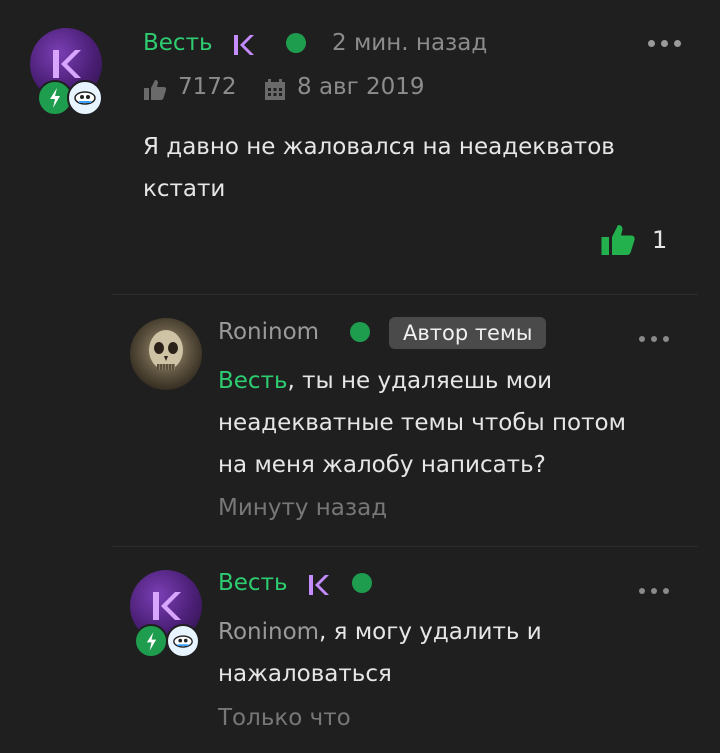 This screenshot has width=720, height=753. I want to click on mention-link: Весть, so click(253, 381).